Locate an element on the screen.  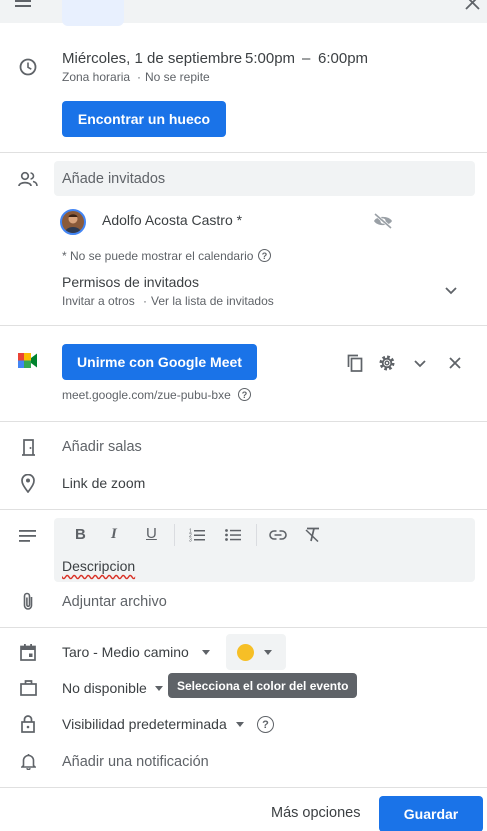
guest-input-placeholder: Añade invitados is located at coordinates (114, 179).